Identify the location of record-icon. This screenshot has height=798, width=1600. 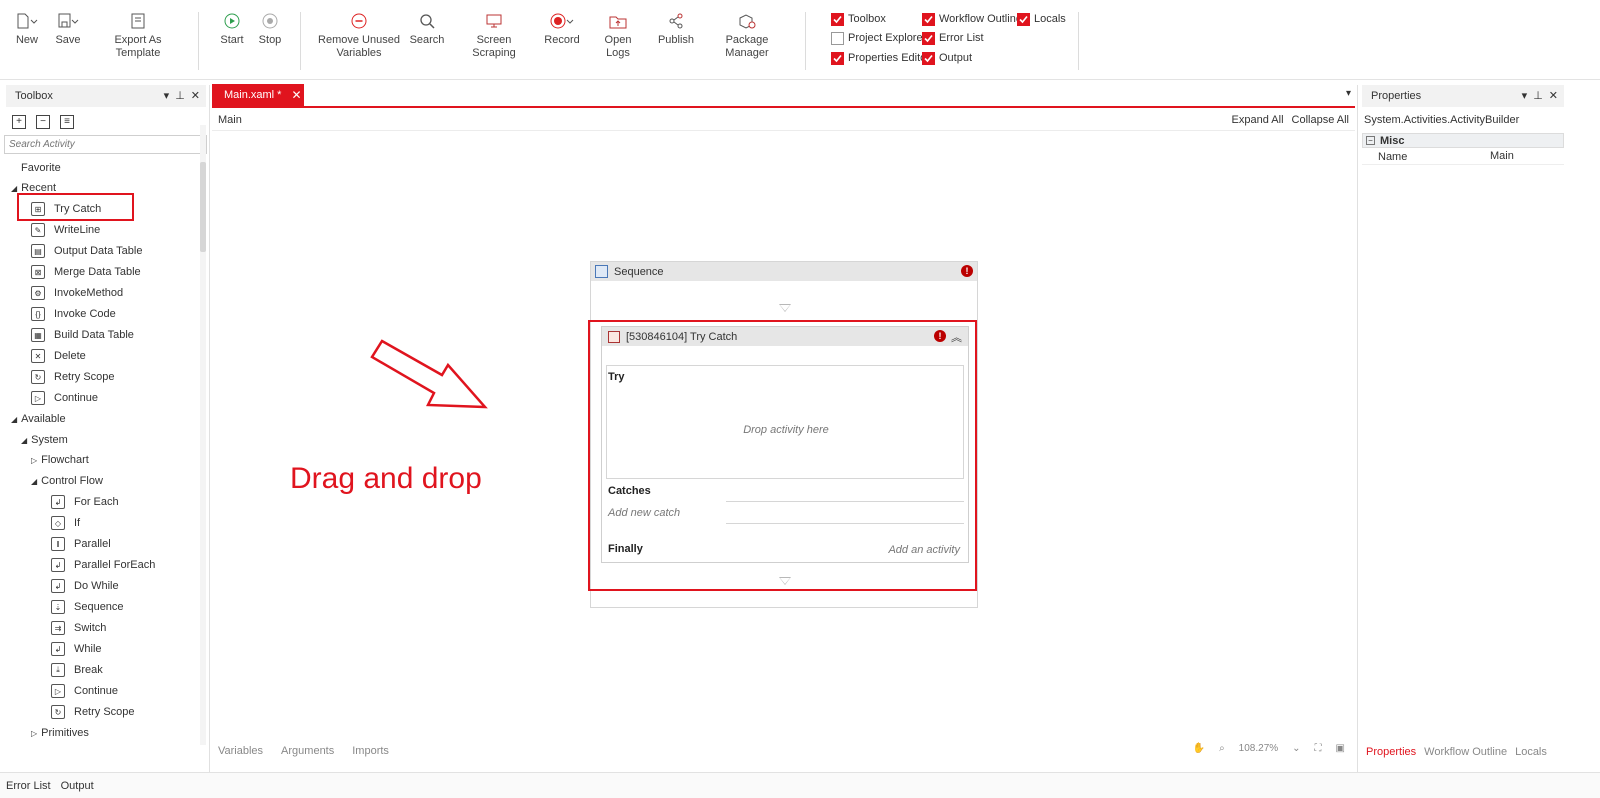
(562, 21).